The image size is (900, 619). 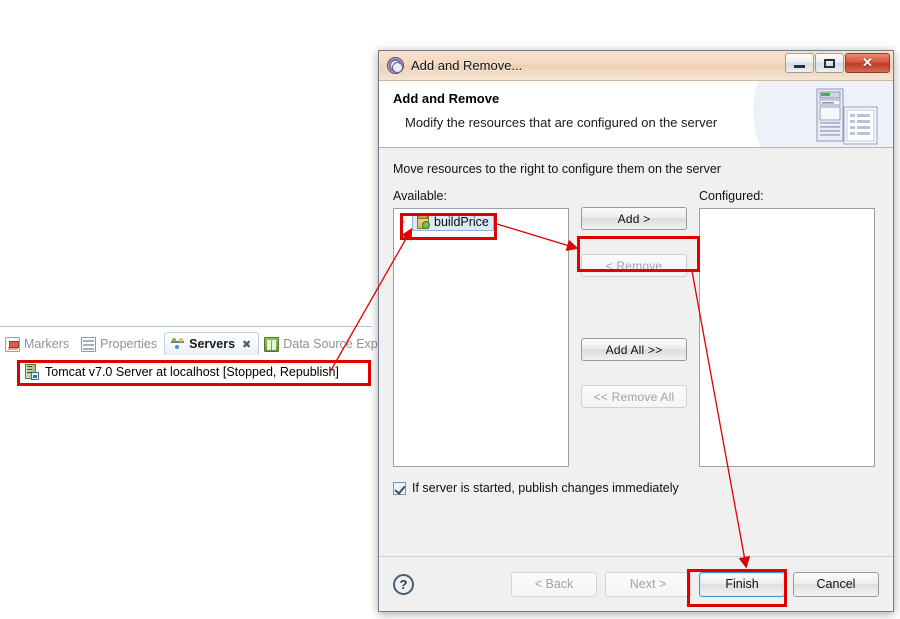 What do you see at coordinates (399, 488) in the screenshot?
I see `publish-immediately-checkbox` at bounding box center [399, 488].